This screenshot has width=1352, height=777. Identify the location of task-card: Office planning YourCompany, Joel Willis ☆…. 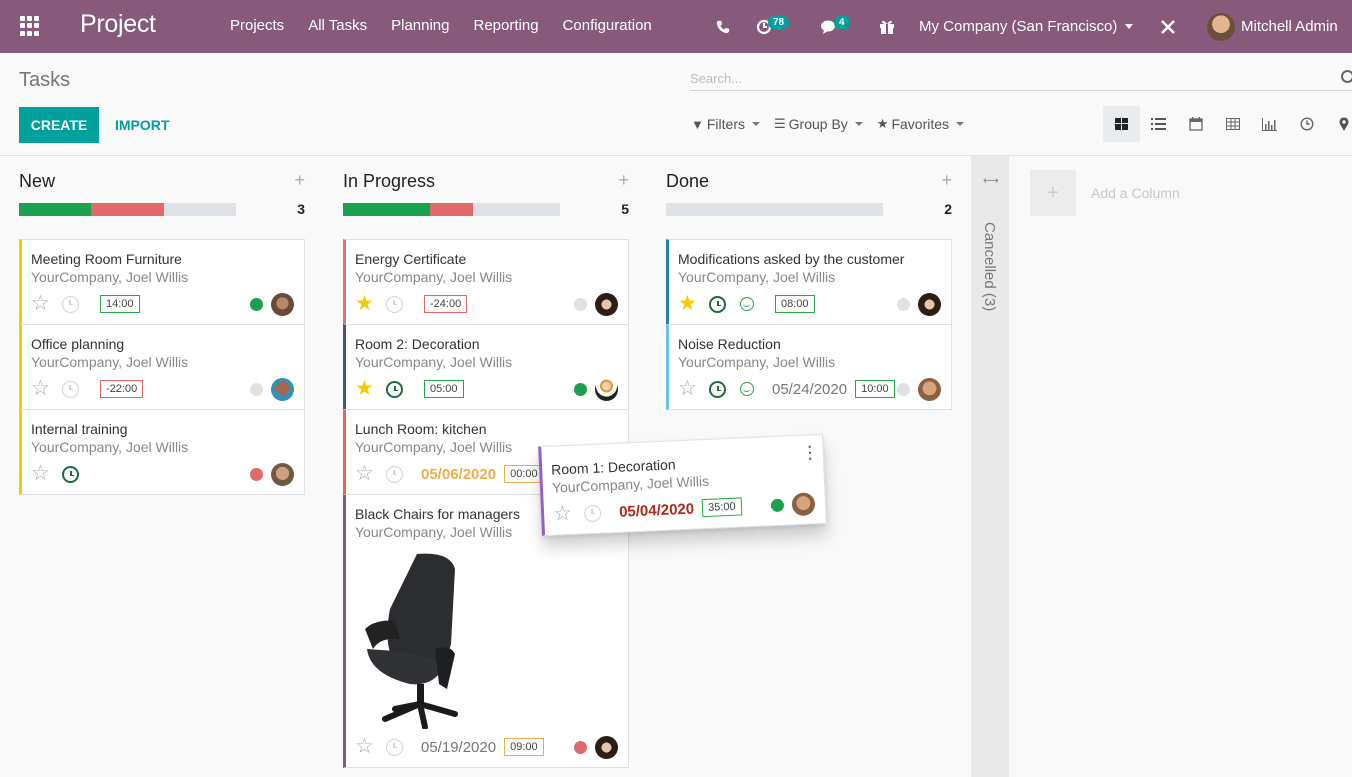
(162, 367).